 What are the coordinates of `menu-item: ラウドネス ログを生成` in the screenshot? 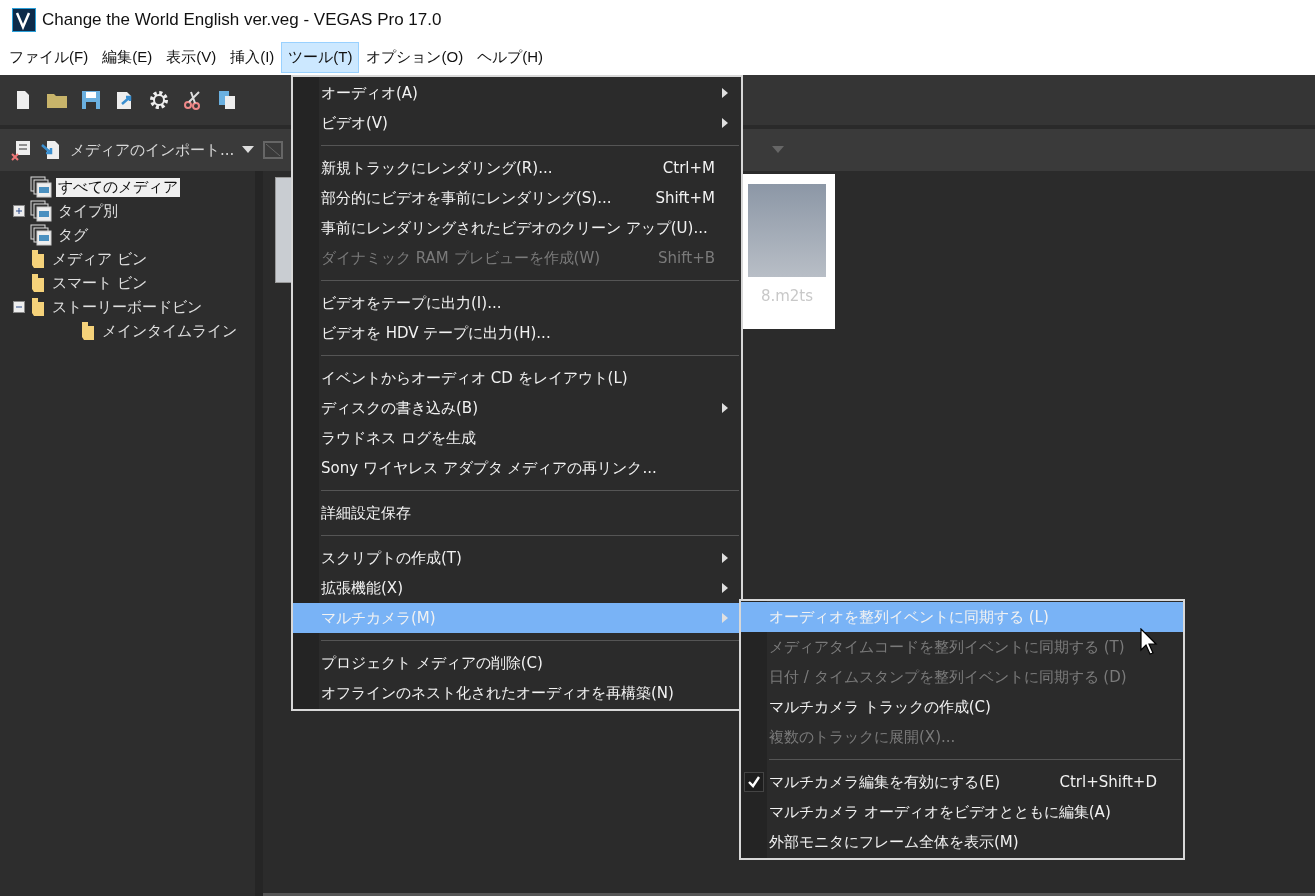 It's located at (517, 438).